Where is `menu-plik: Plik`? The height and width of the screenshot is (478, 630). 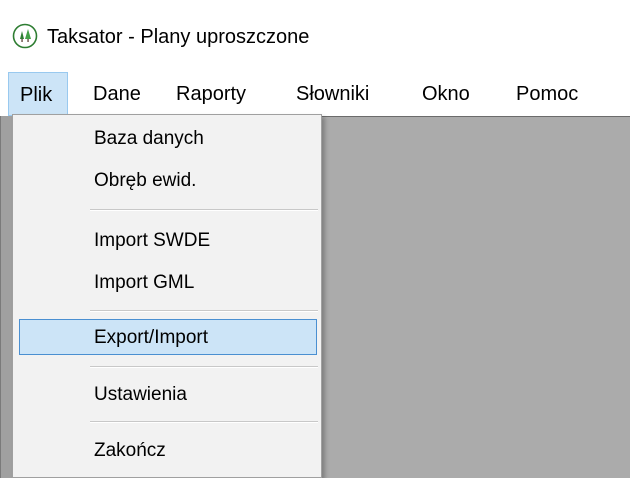
menu-plik: Plik is located at coordinates (38, 94).